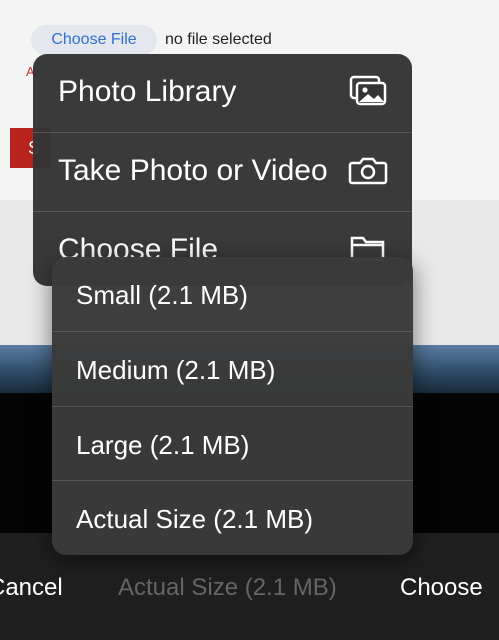 Image resolution: width=499 pixels, height=640 pixels. Describe the element at coordinates (176, 370) in the screenshot. I see `size-option-label: Medium (2.1 MB)` at that location.